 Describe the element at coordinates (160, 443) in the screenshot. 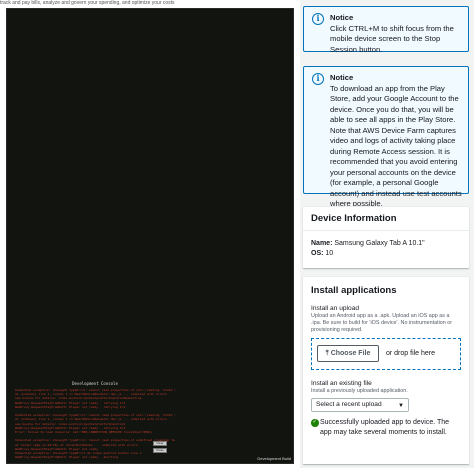

I see `console-clear-button: Clear` at that location.